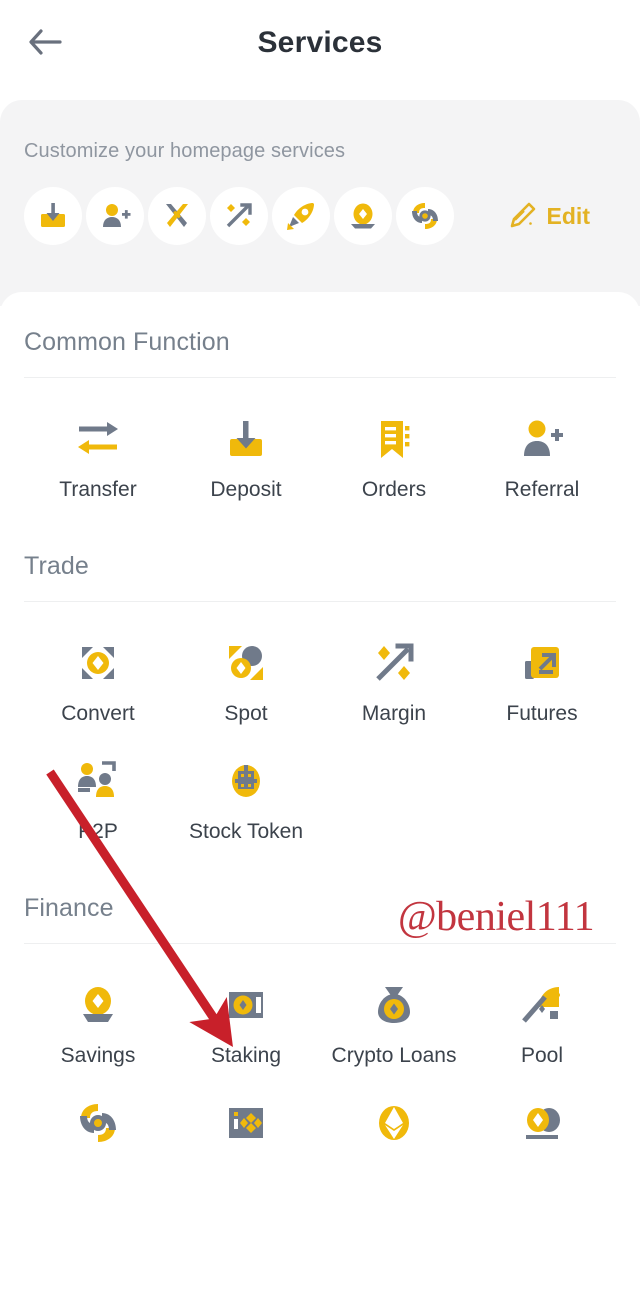 Image resolution: width=640 pixels, height=1295 pixels. I want to click on tile-label: Margin, so click(394, 713).